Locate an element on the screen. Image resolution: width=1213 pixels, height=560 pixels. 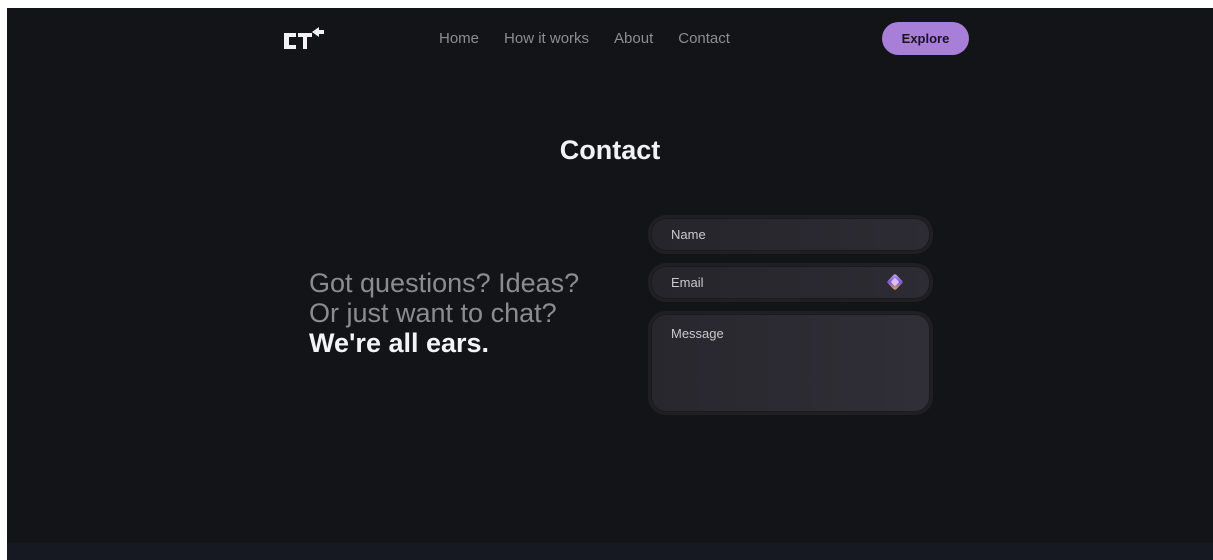
tagline-line-1: Got questions? Ideas? is located at coordinates (444, 283).